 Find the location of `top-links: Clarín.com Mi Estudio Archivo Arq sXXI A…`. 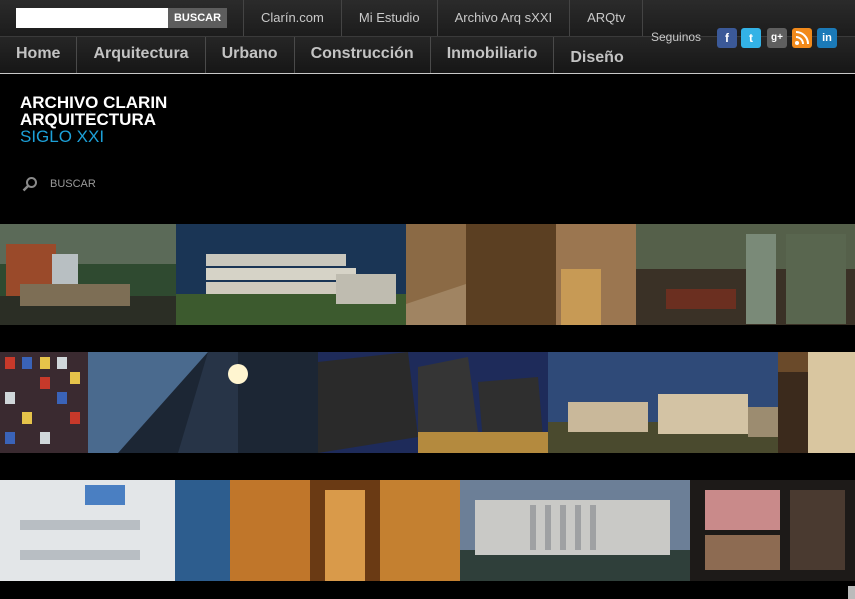

top-links: Clarín.com Mi Estudio Archivo Arq sXXI A… is located at coordinates (443, 18).